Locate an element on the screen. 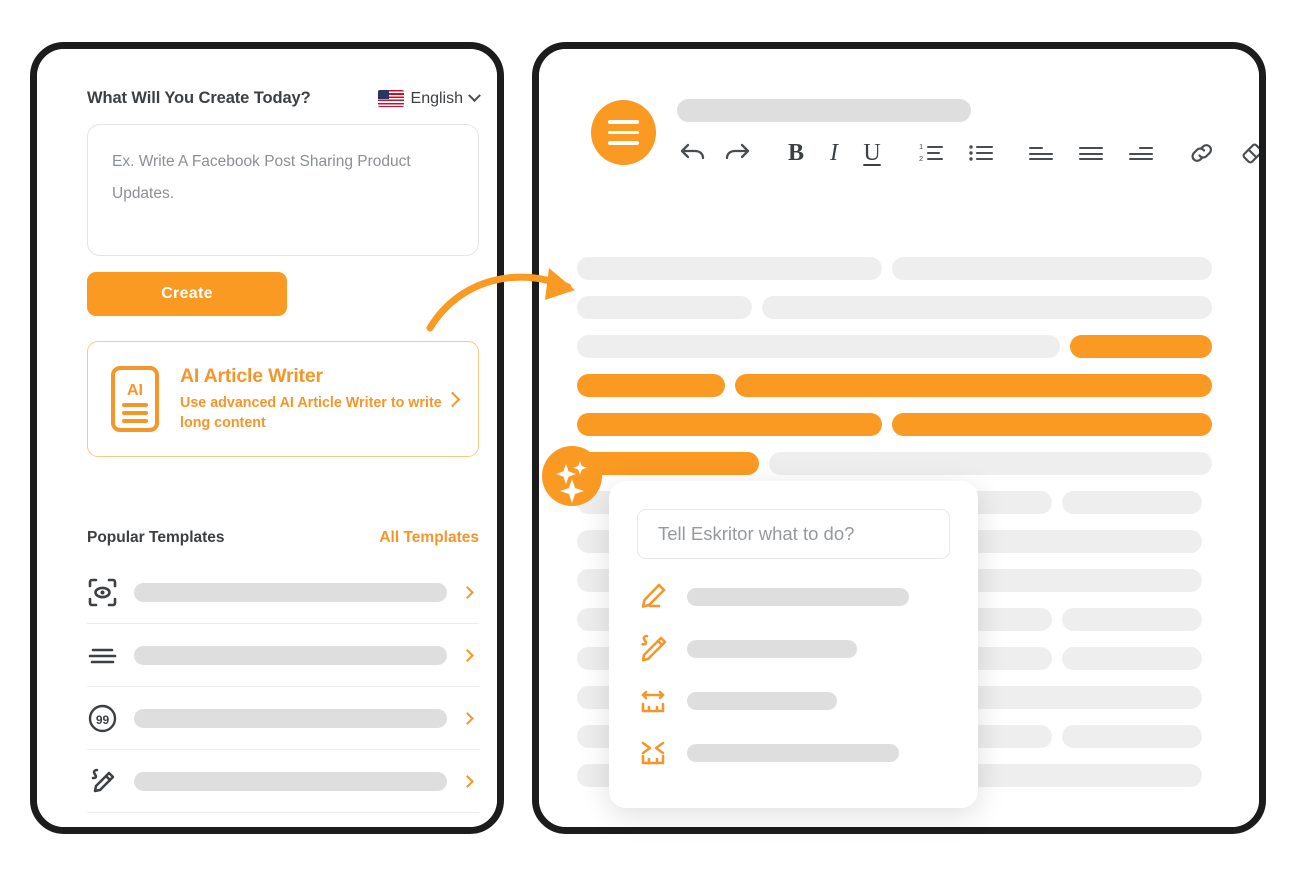 The image size is (1305, 877). list-item: 99 is located at coordinates (283, 718).